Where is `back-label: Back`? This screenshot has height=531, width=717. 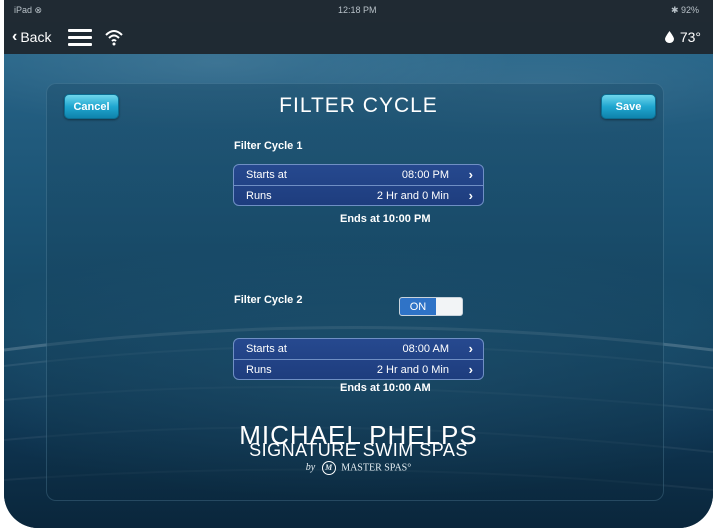 back-label: Back is located at coordinates (36, 37).